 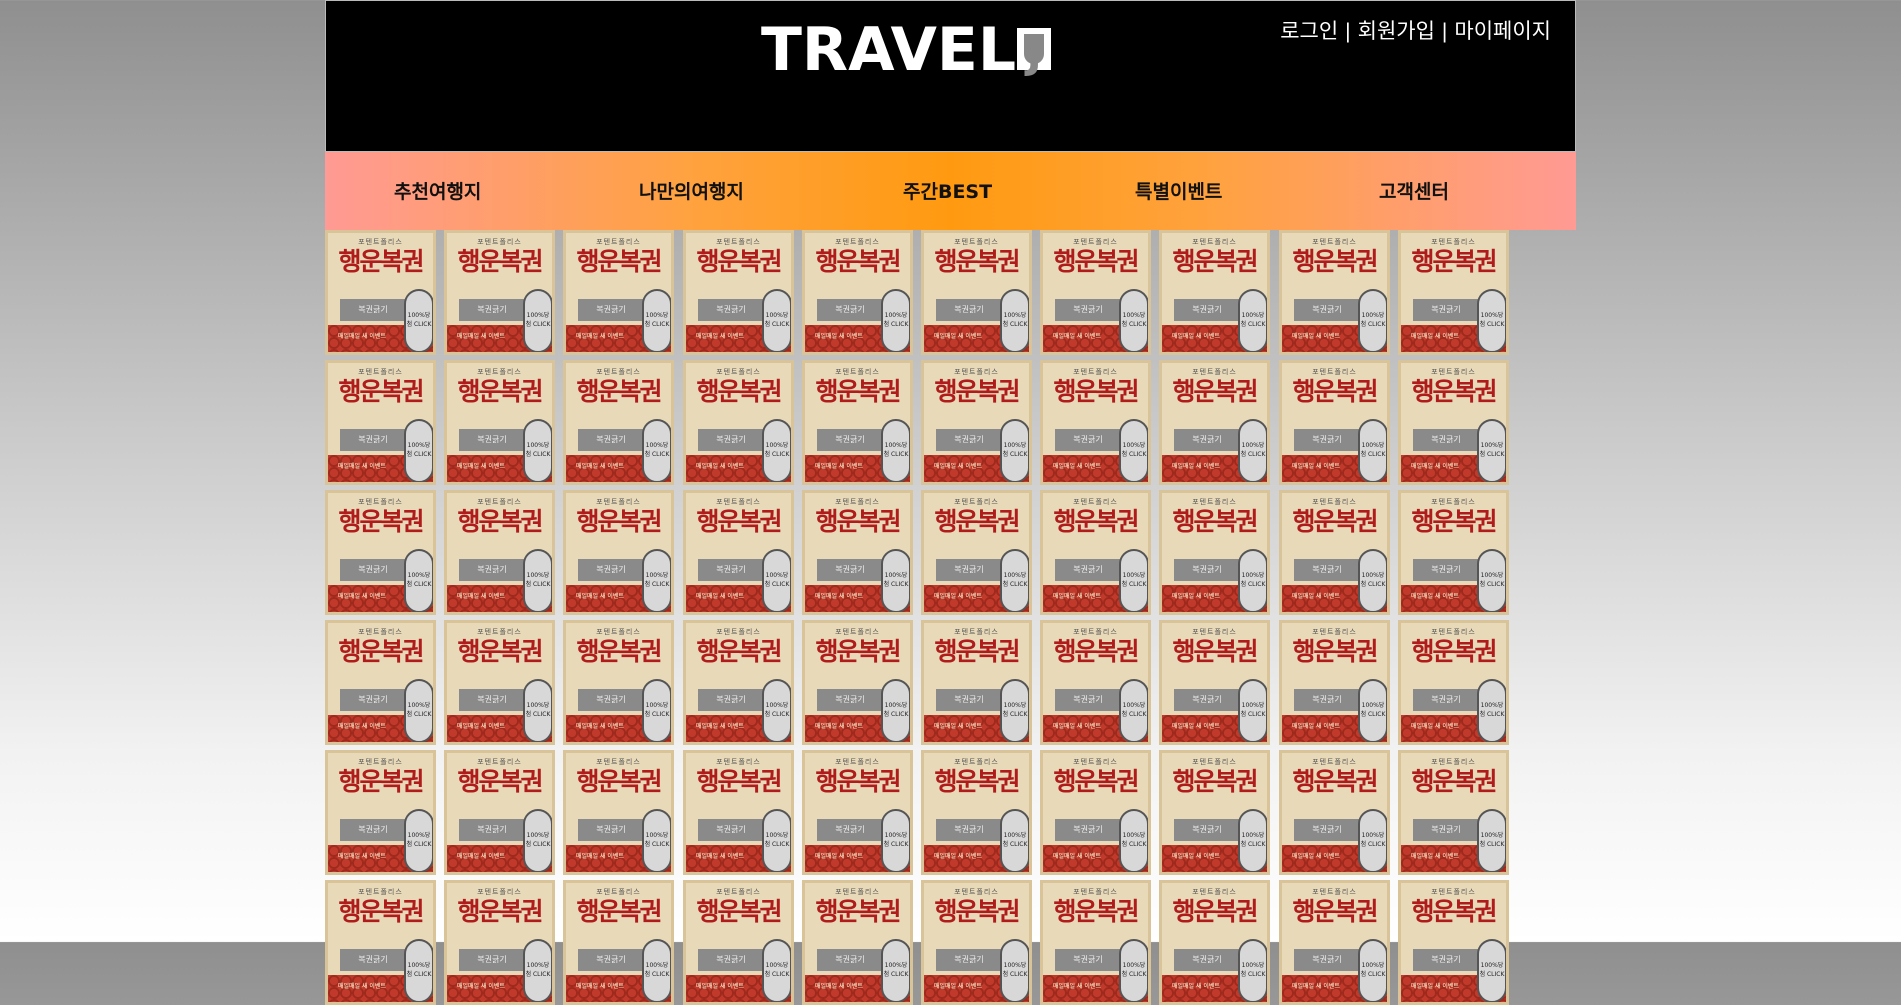 What do you see at coordinates (947, 190) in the screenshot?
I see `nav-item-weekly-best: 주간BEST` at bounding box center [947, 190].